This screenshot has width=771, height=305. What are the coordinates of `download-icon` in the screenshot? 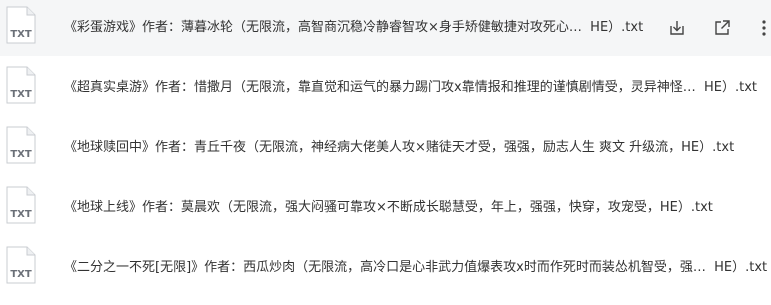 It's located at (677, 28).